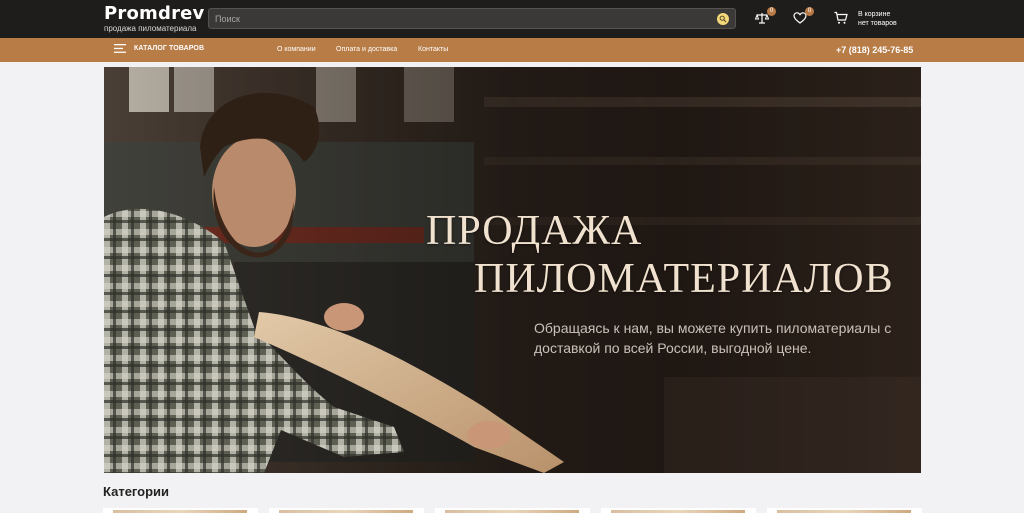 The width and height of the screenshot is (1024, 513). I want to click on cart-icon, so click(841, 17).